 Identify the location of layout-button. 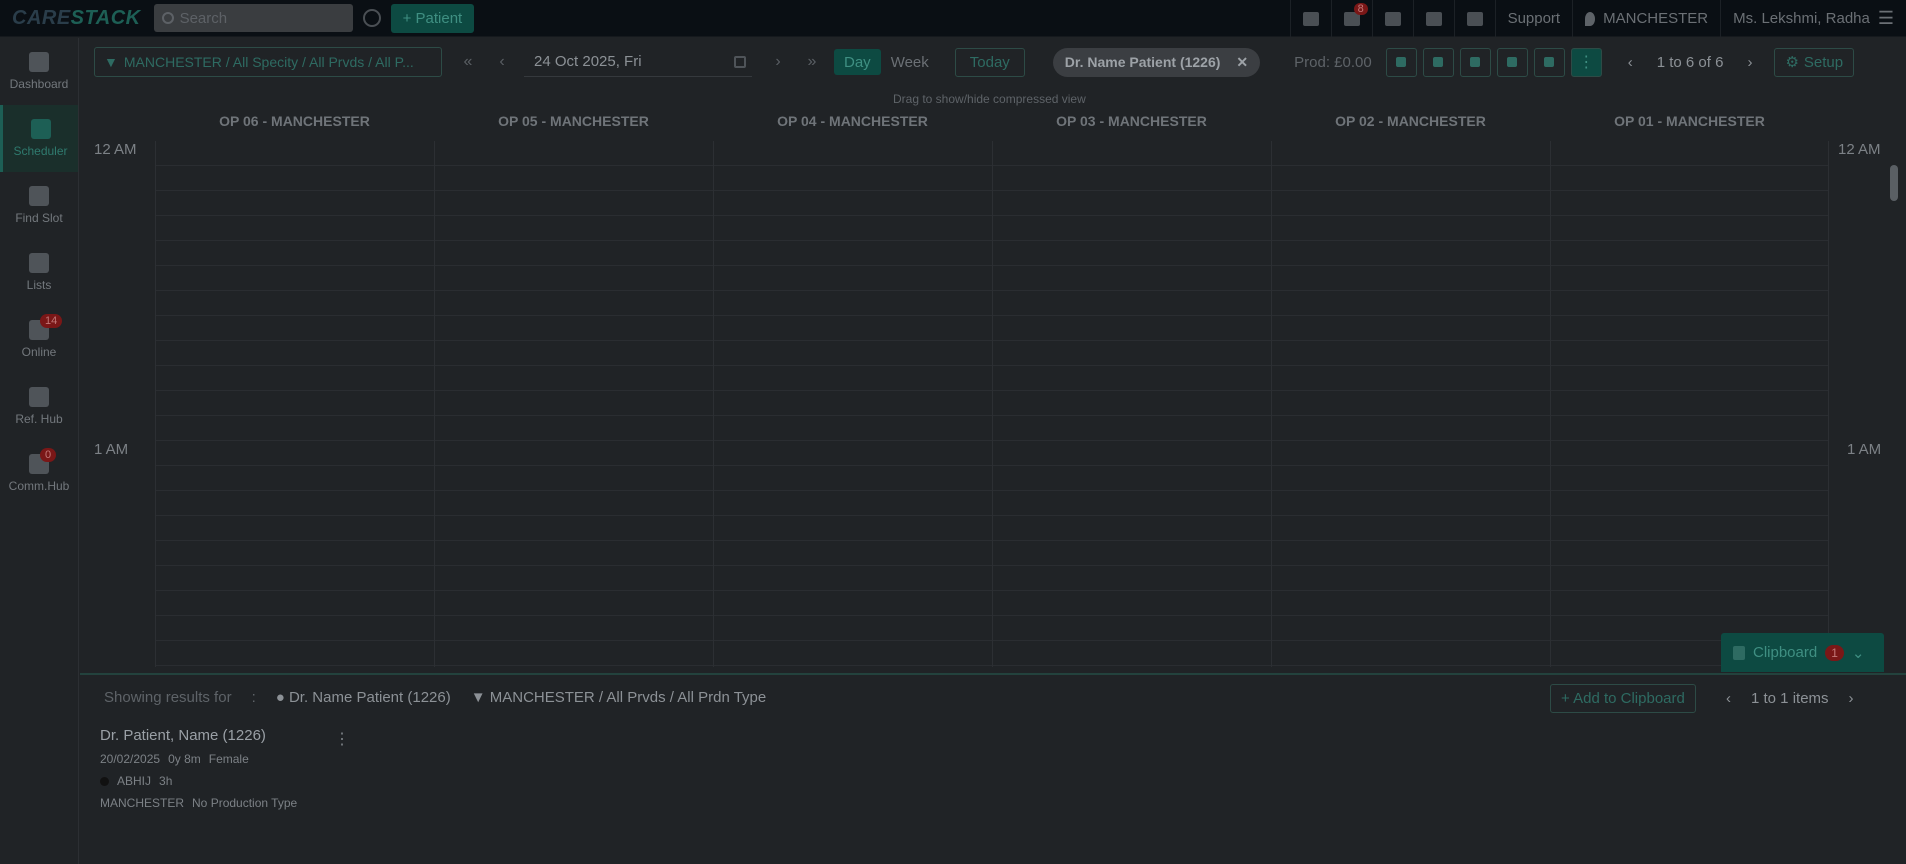
(1512, 62).